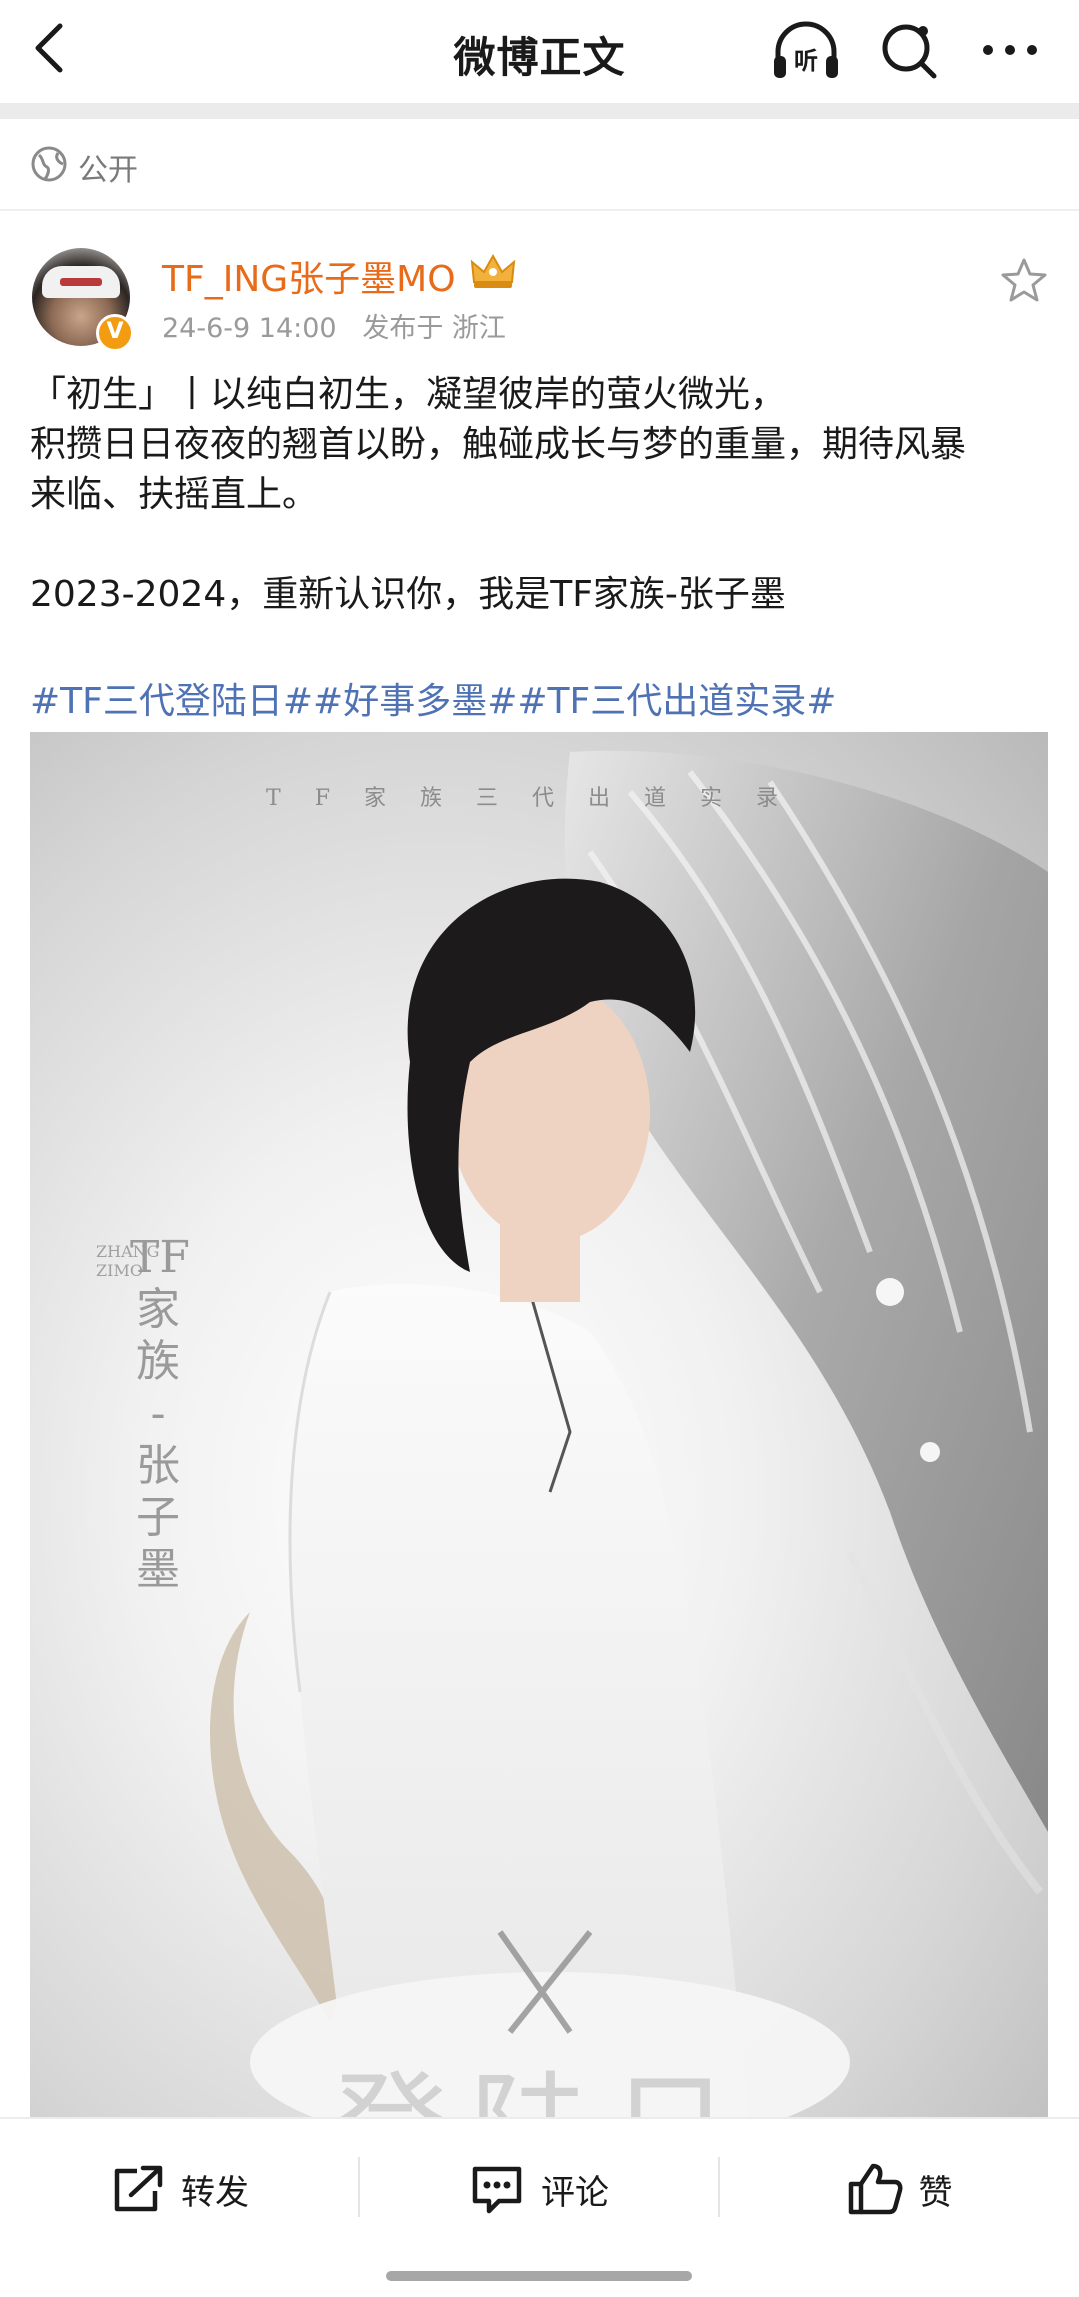  I want to click on listen-label: 听, so click(806, 61).